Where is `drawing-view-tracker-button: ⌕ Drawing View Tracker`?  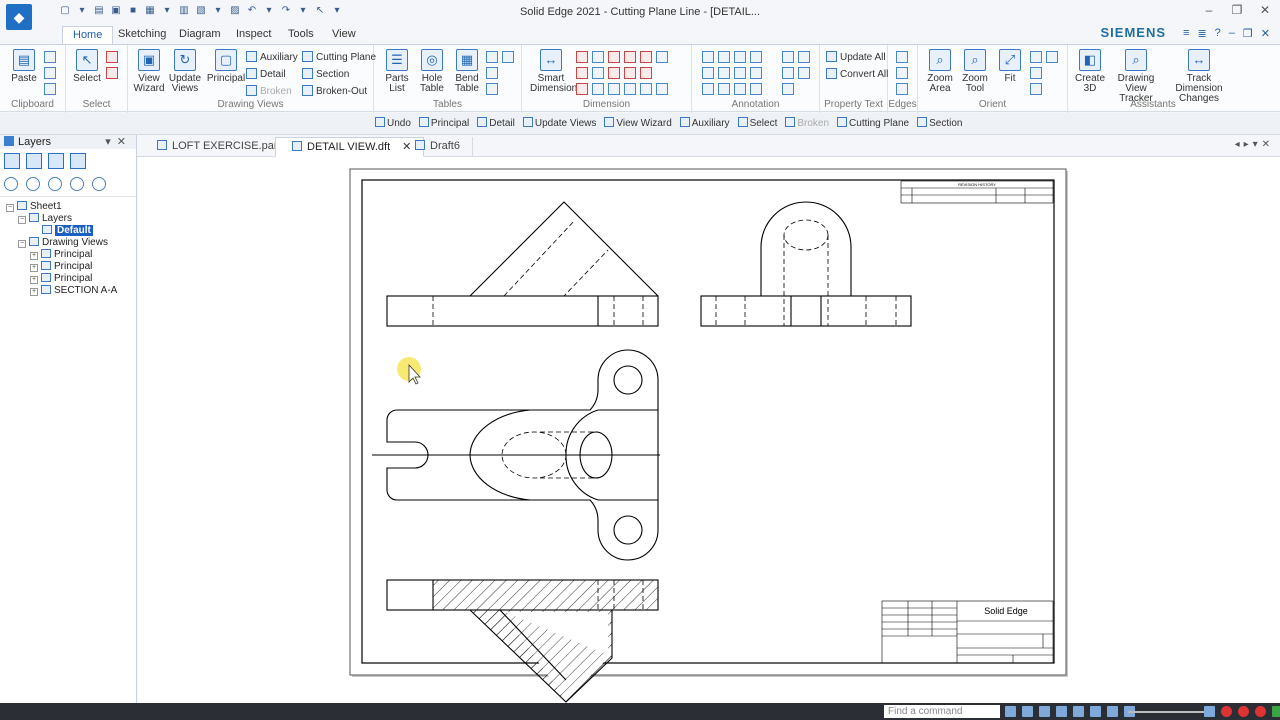 drawing-view-tracker-button: ⌕ Drawing View Tracker is located at coordinates (1136, 76).